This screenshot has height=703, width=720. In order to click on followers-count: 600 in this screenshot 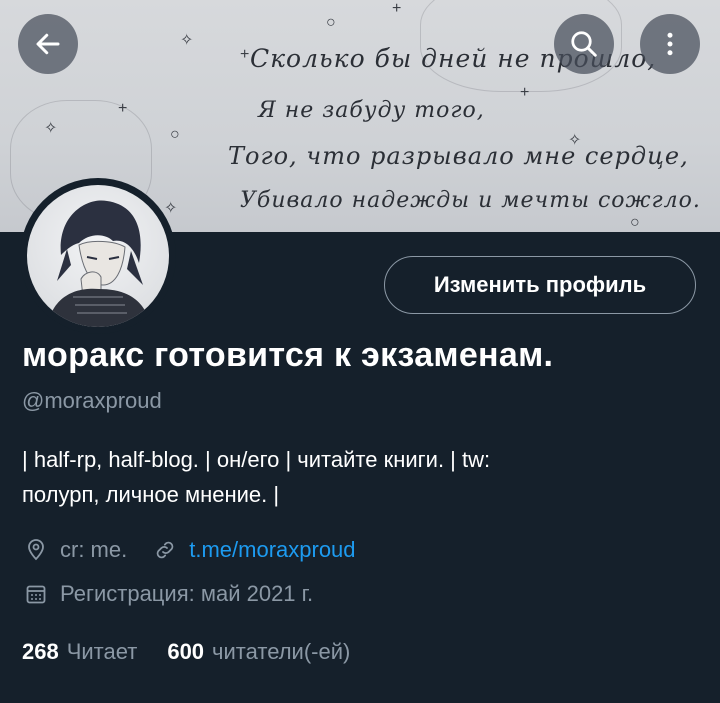, I will do `click(186, 651)`.